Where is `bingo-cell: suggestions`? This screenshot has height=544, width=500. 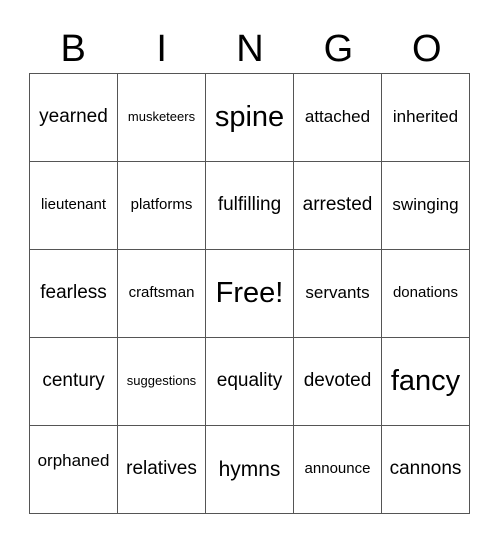 bingo-cell: suggestions is located at coordinates (161, 381).